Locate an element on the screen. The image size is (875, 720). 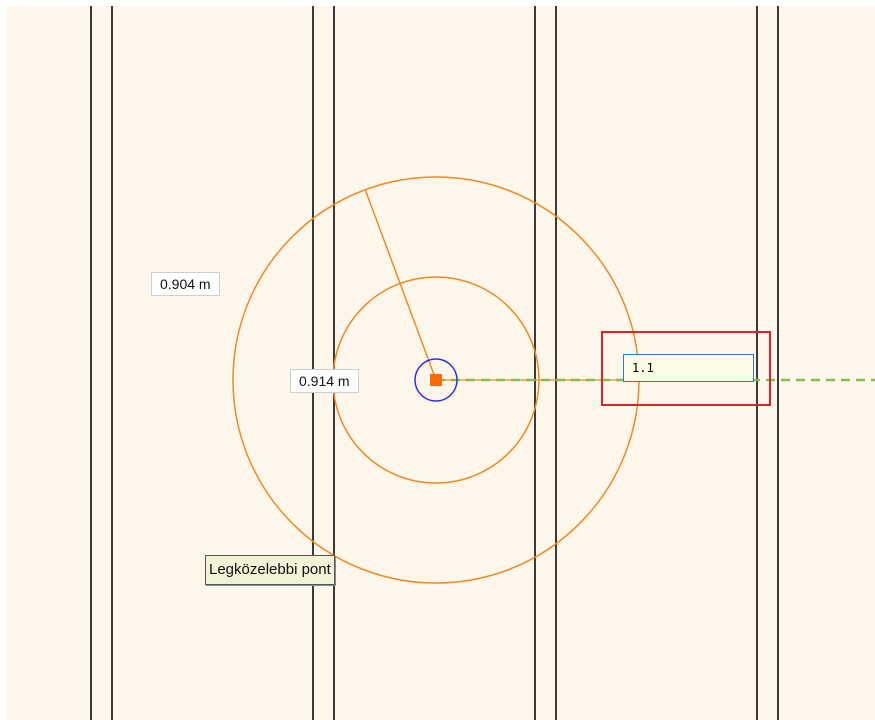
inner-radius-label: 0.914 m is located at coordinates (324, 381).